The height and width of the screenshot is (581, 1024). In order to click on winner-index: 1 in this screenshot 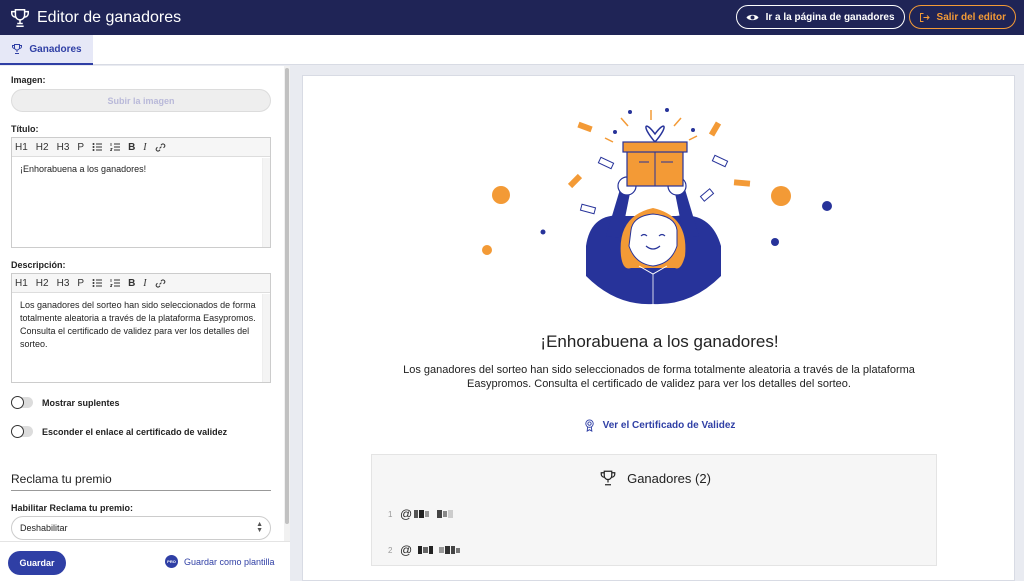, I will do `click(390, 514)`.